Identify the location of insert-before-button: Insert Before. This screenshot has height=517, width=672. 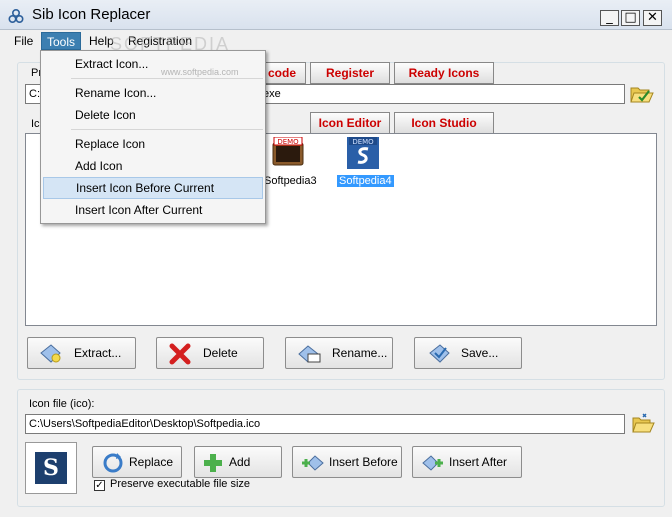
(347, 462).